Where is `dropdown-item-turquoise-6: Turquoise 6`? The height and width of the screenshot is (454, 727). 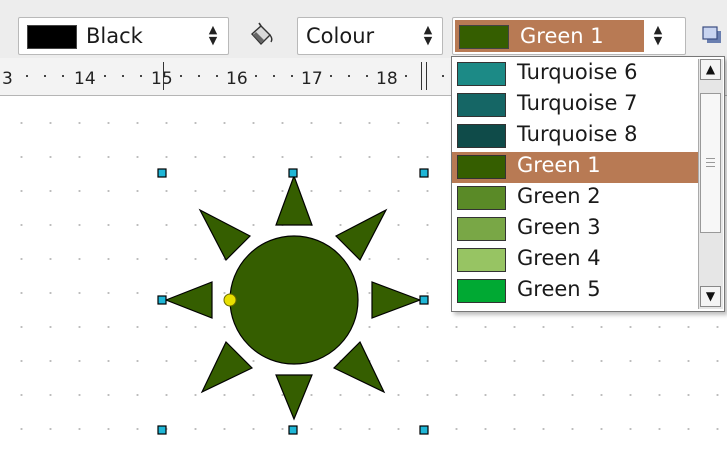 dropdown-item-turquoise-6: Turquoise 6 is located at coordinates (575, 74).